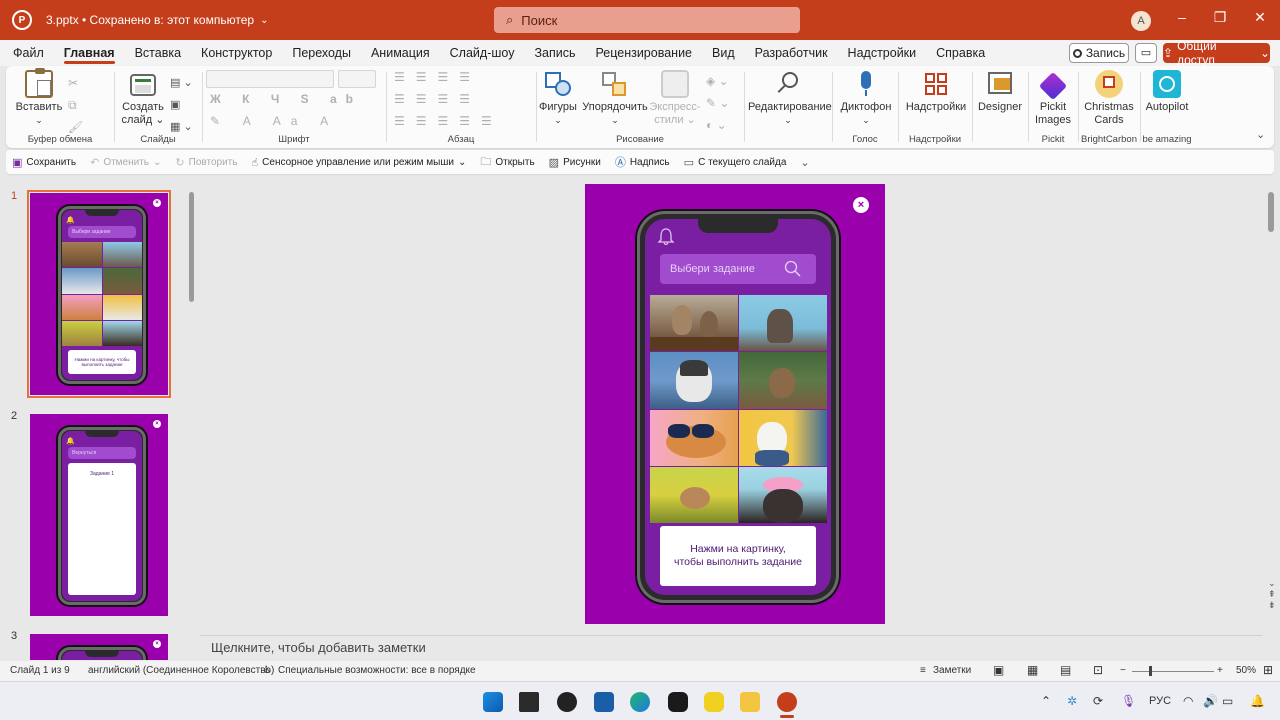  I want to click on search-input: ⌕ Поиск, so click(647, 20).